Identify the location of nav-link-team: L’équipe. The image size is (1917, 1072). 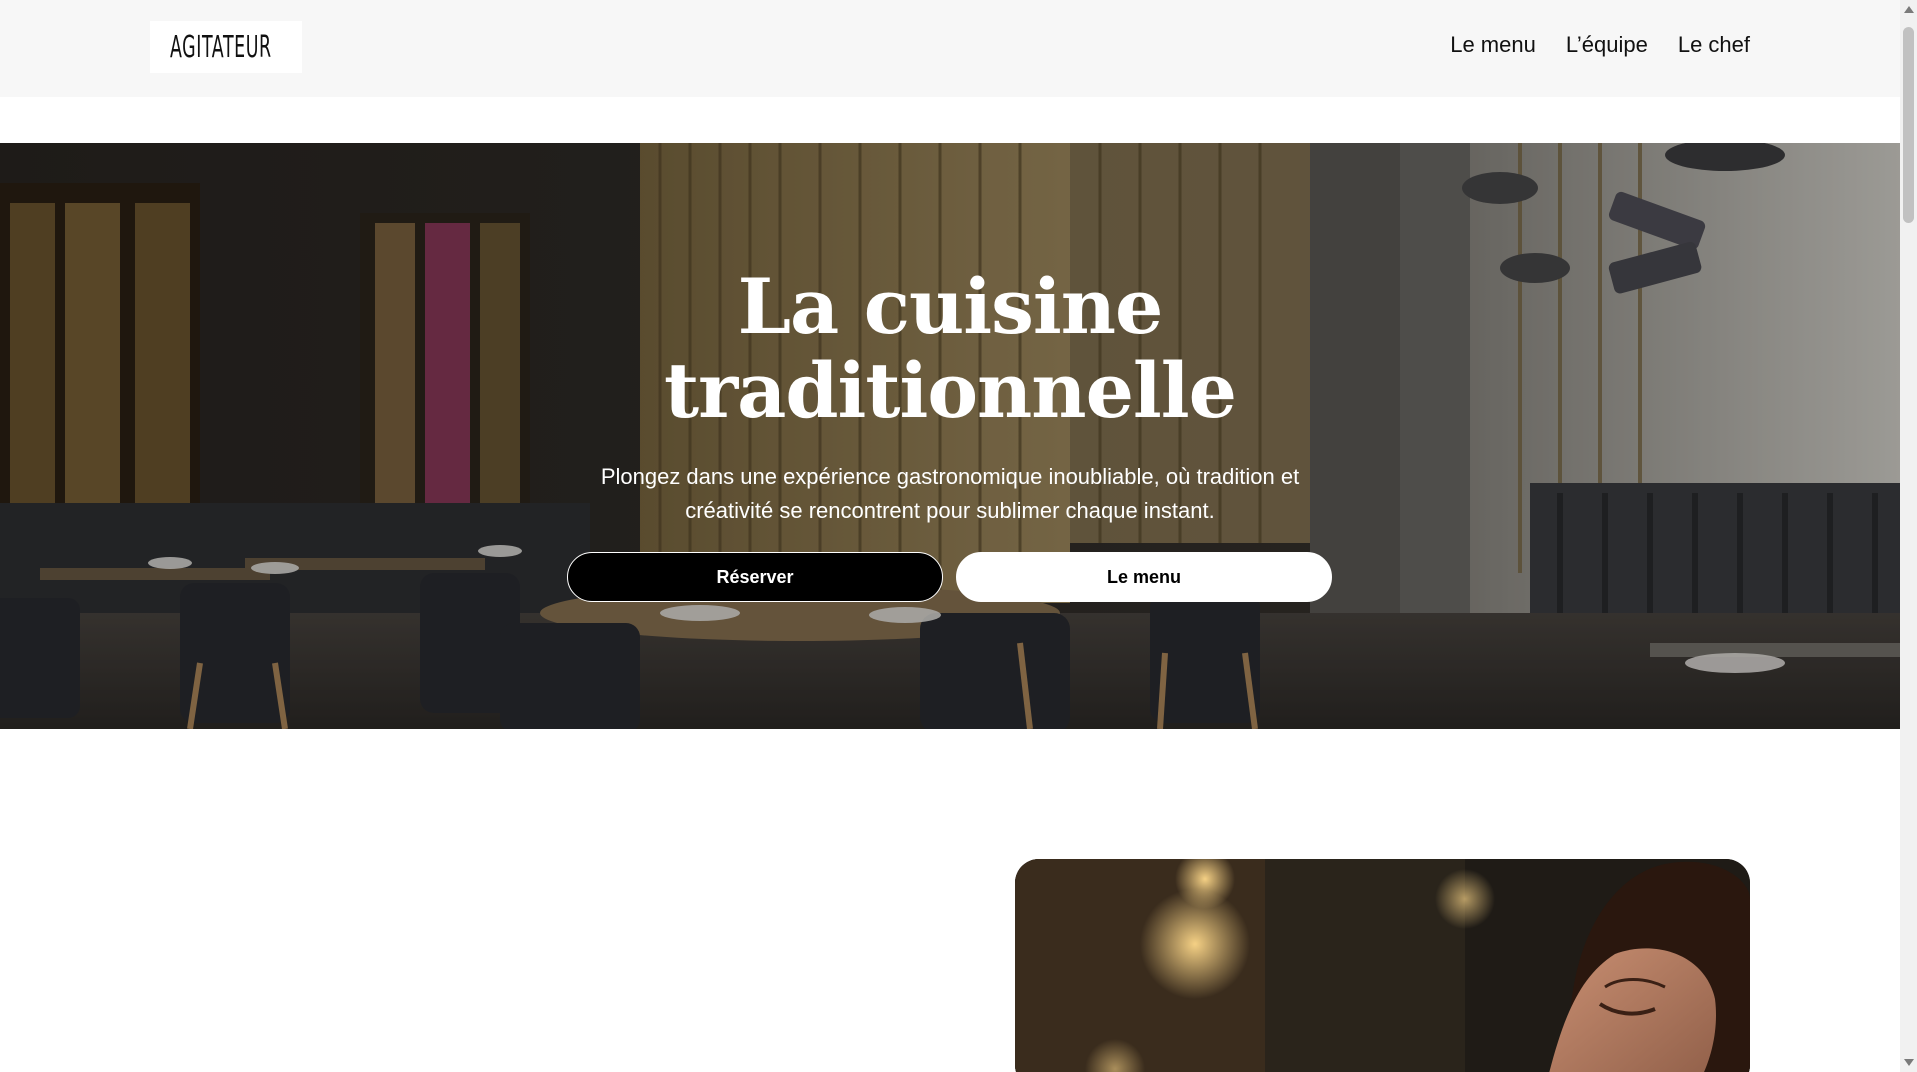
(1607, 45).